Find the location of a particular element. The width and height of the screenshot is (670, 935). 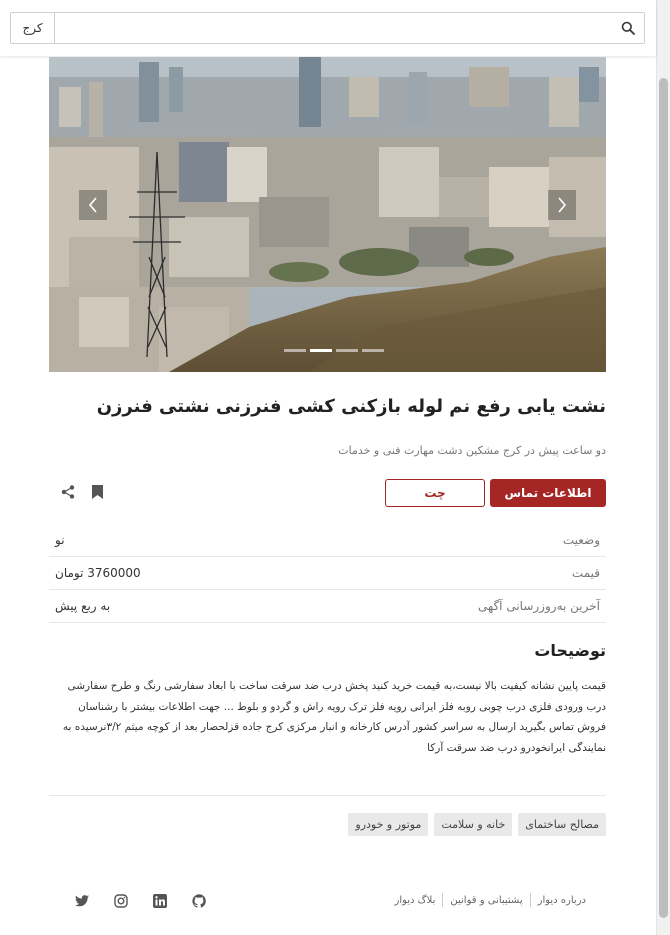

info-value: 3760000 تومان is located at coordinates (98, 573).